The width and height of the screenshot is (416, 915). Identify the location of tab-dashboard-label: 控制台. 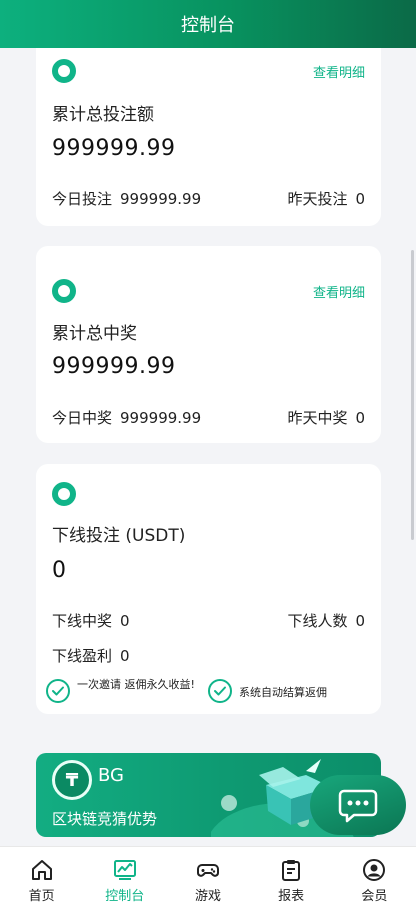
(125, 896).